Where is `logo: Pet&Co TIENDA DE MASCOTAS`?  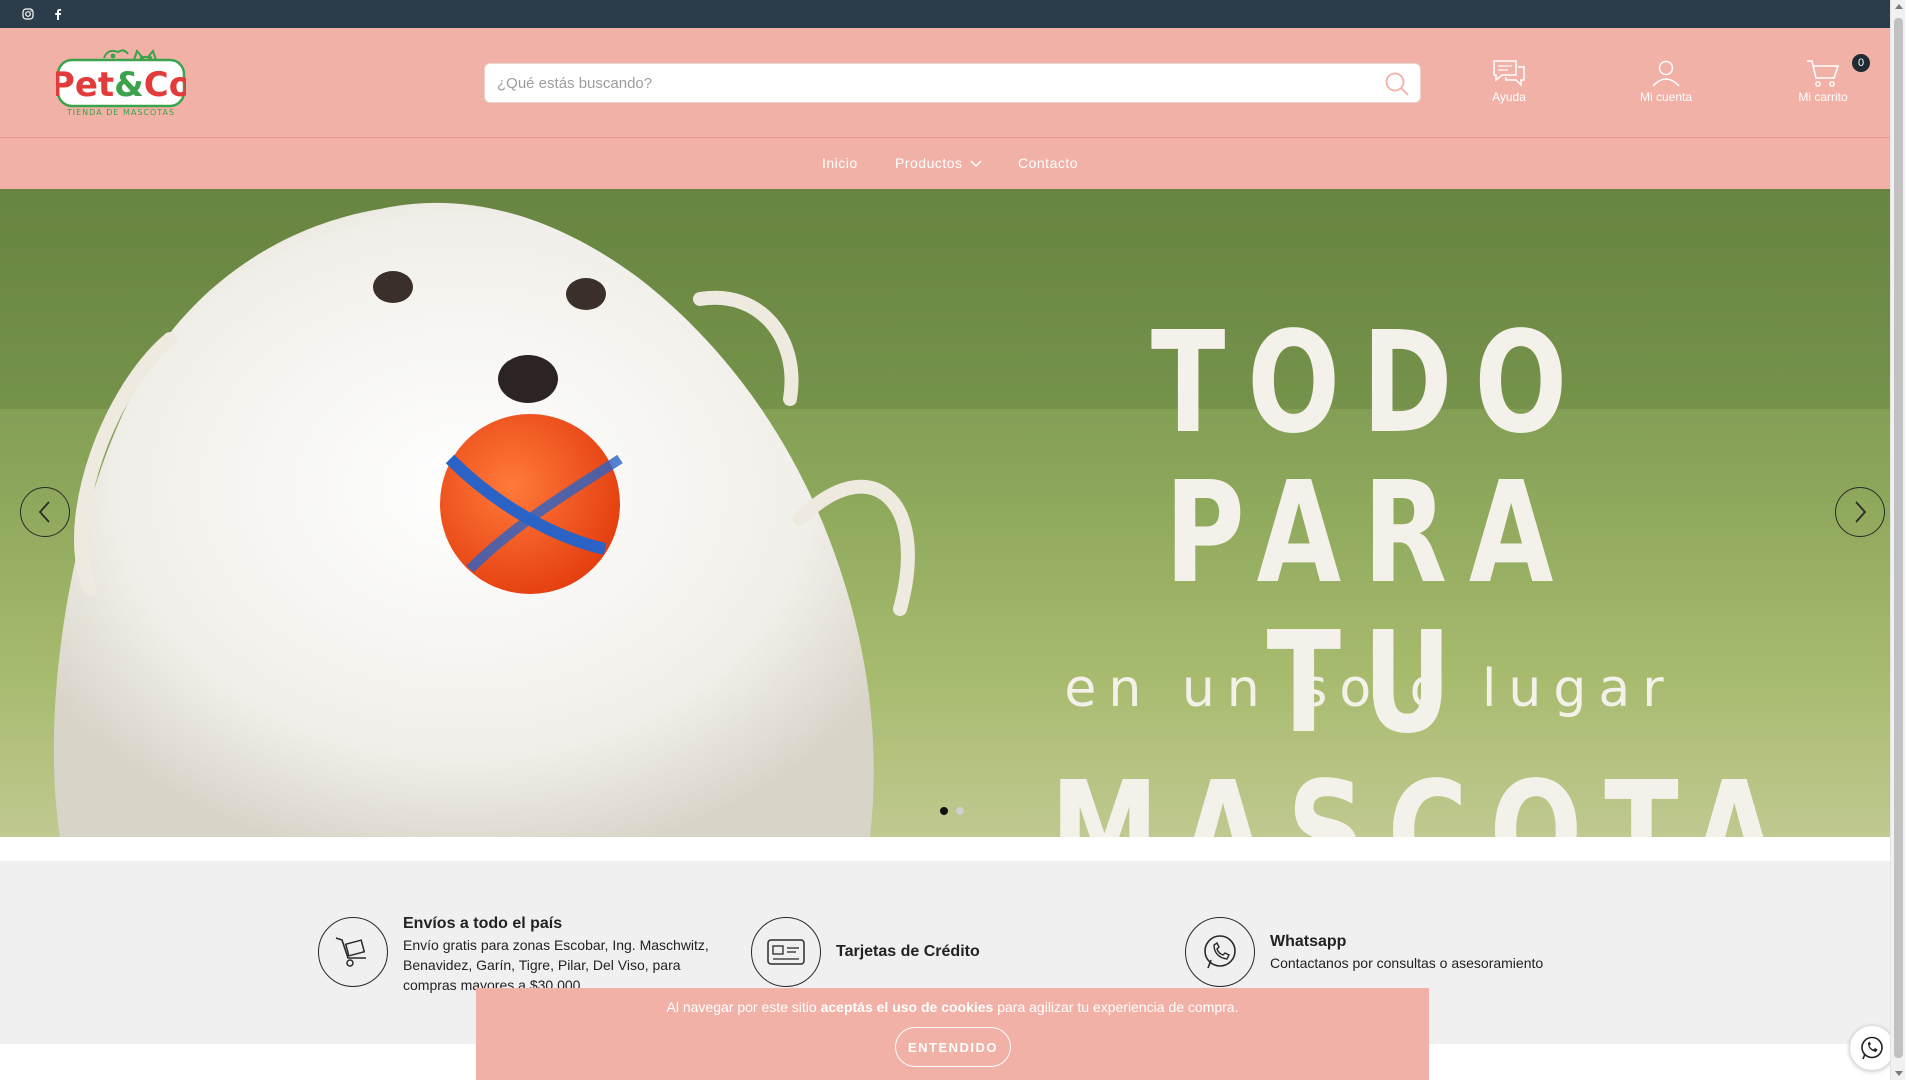
logo: Pet&Co TIENDA DE MASCOTAS is located at coordinates (121, 81).